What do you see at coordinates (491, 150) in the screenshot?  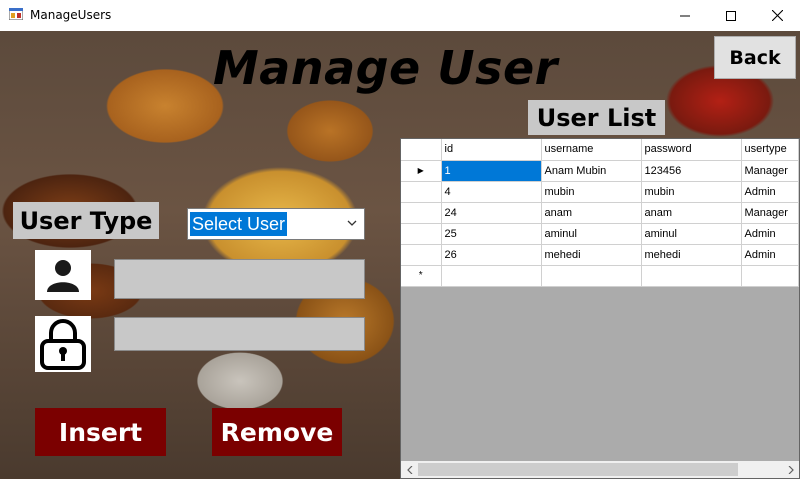 I see `column-header-id: id` at bounding box center [491, 150].